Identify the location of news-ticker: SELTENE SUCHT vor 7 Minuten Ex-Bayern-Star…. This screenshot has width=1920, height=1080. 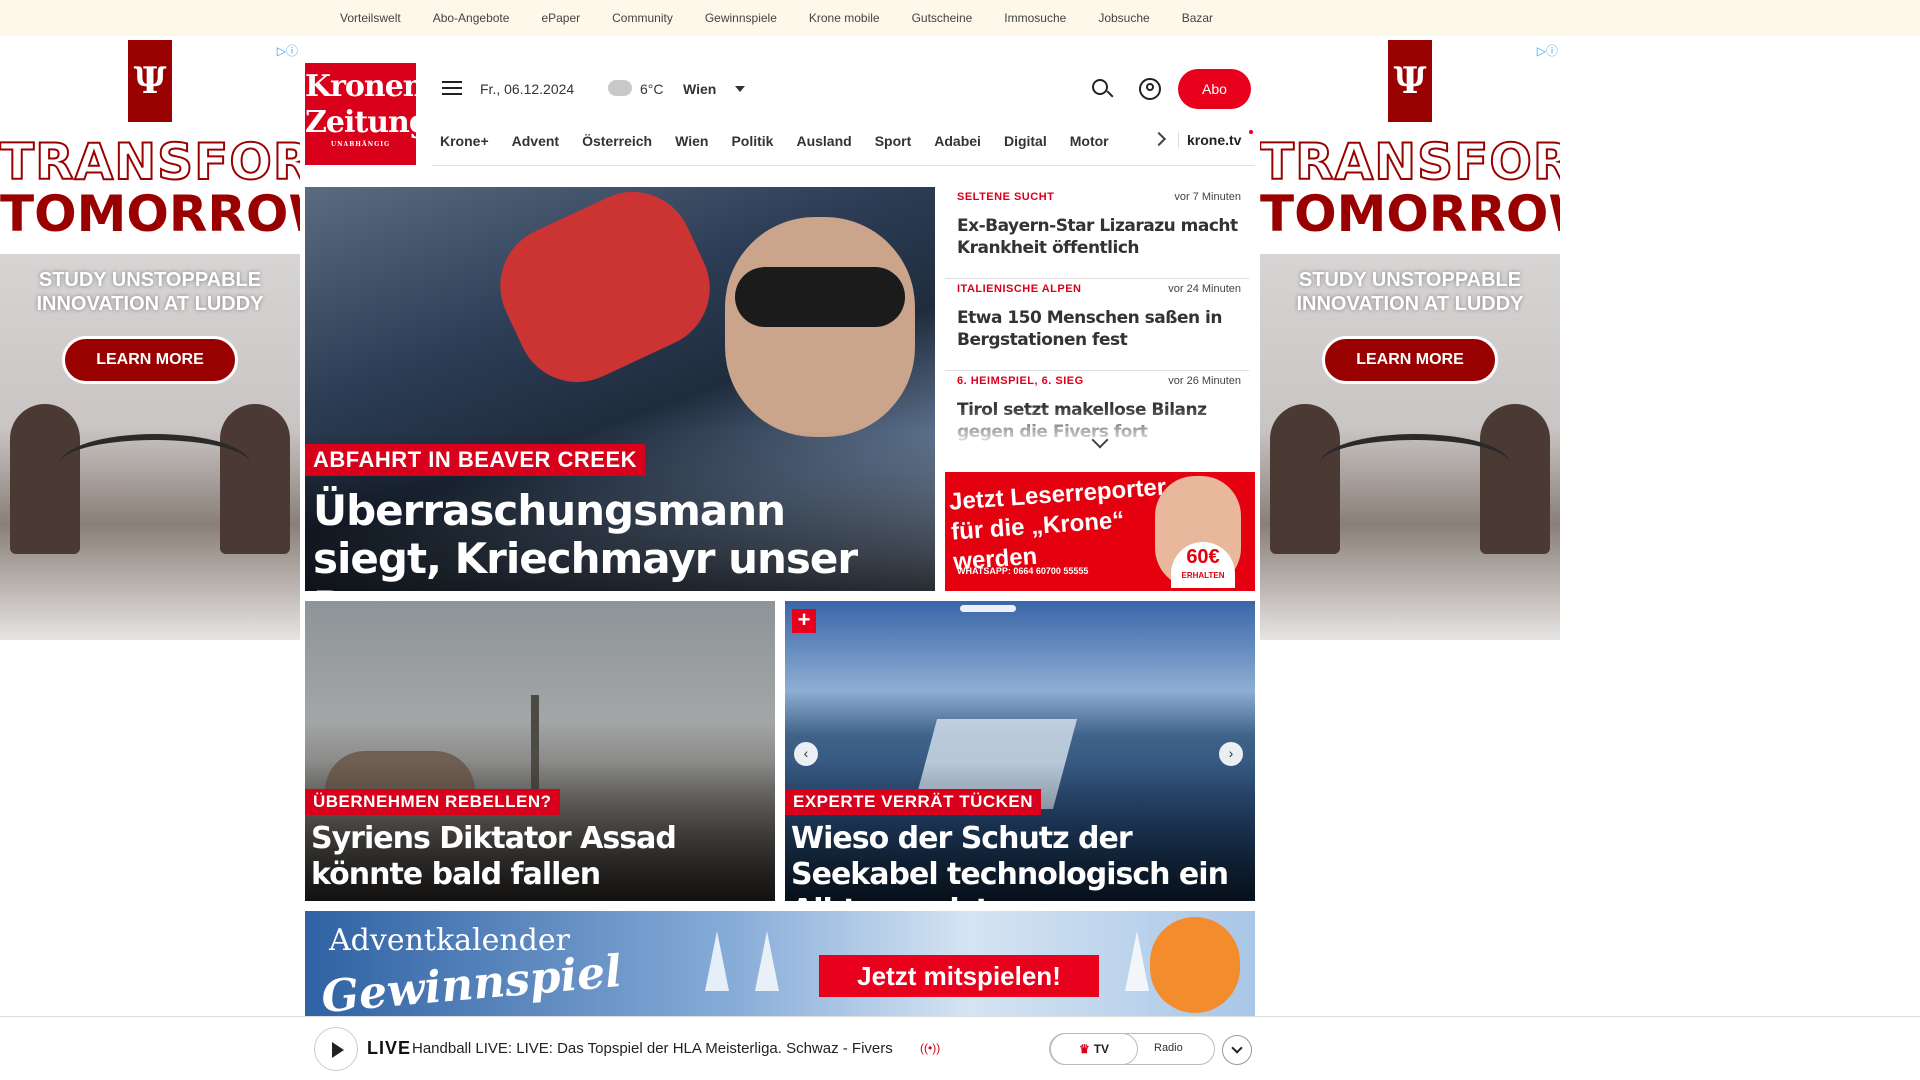
(1100, 322).